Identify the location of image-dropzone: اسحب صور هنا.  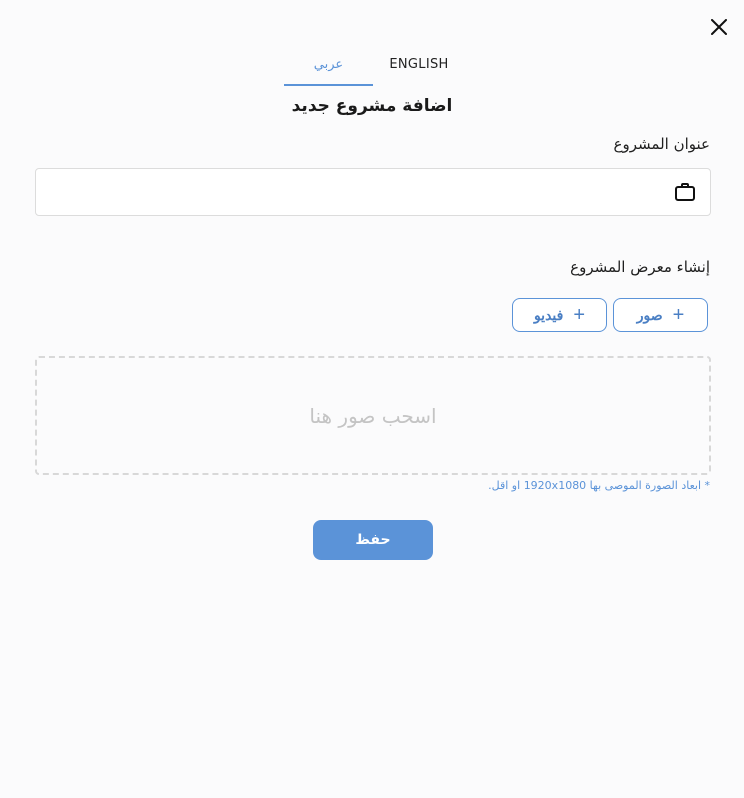
(373, 415).